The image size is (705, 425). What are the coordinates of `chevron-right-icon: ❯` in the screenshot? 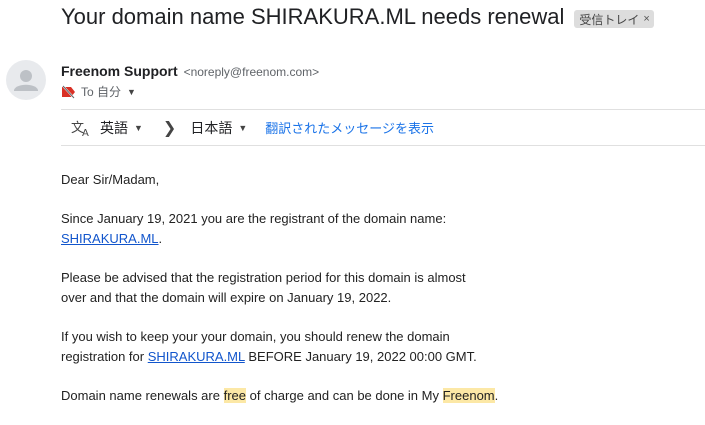 It's located at (169, 128).